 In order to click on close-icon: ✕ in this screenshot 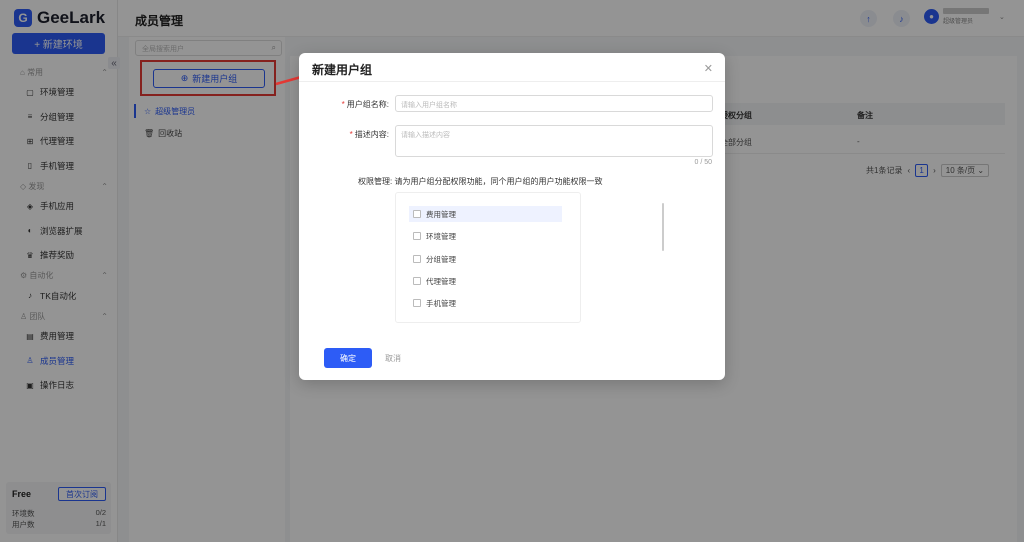, I will do `click(708, 68)`.